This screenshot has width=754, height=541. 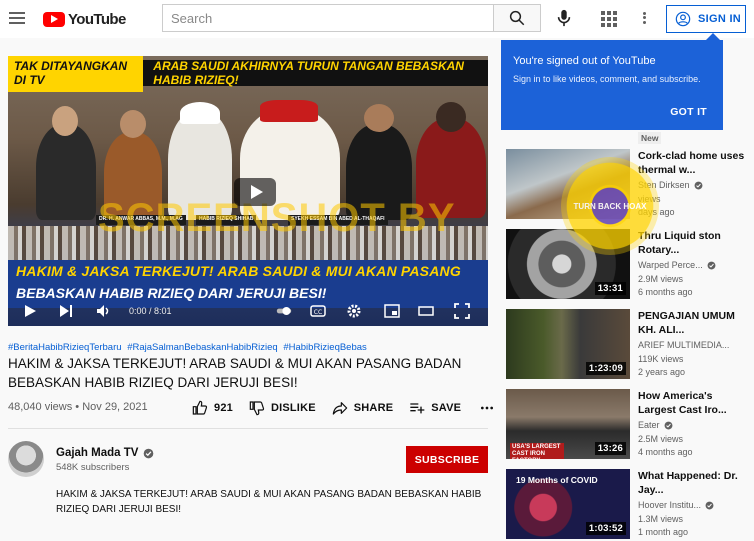 I want to click on logo-text: YouTube, so click(x=97, y=19).